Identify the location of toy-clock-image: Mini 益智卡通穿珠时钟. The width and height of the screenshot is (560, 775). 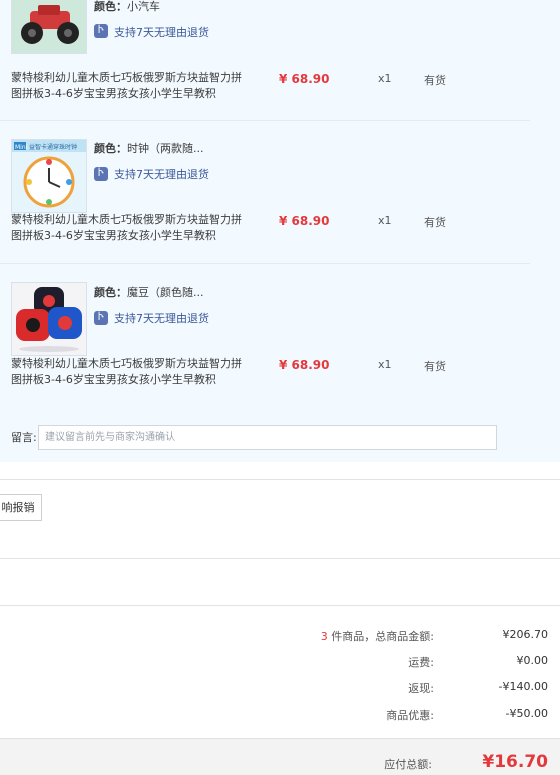
(49, 176).